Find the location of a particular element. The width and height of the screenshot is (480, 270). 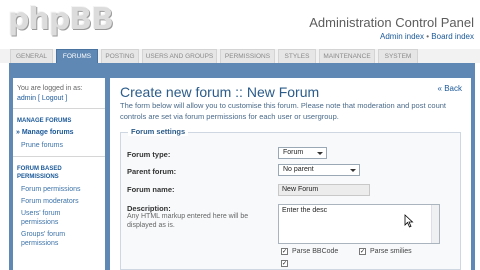

sidebar-item-forum-permissions: Forum permissions is located at coordinates (51, 189).